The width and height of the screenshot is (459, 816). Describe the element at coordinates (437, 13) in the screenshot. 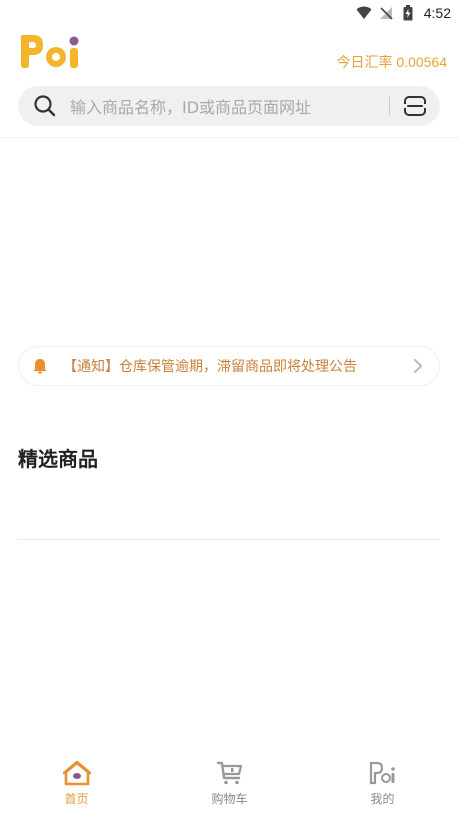

I see `status-time: 4:52` at that location.